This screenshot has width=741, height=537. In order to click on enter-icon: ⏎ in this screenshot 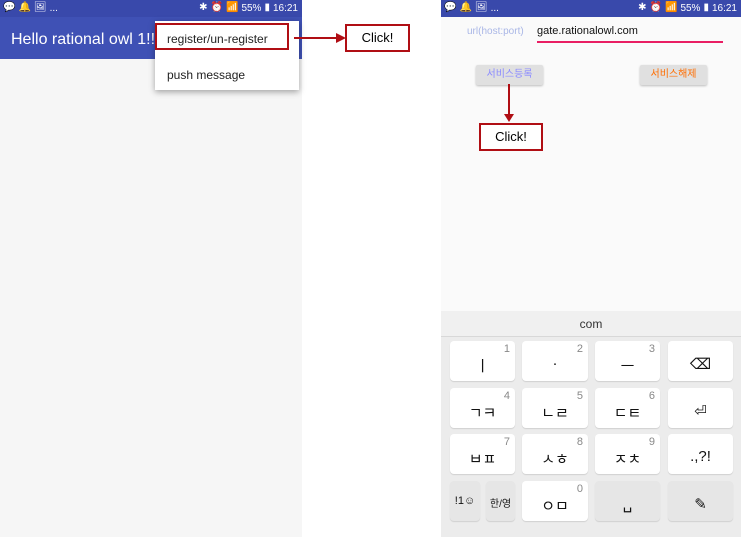, I will do `click(700, 411)`.